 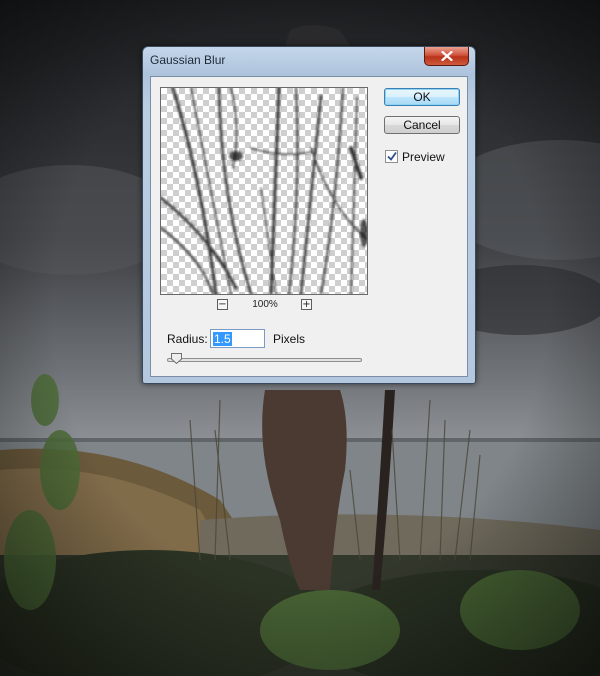 I want to click on radius-label: Radius:, so click(x=187, y=339).